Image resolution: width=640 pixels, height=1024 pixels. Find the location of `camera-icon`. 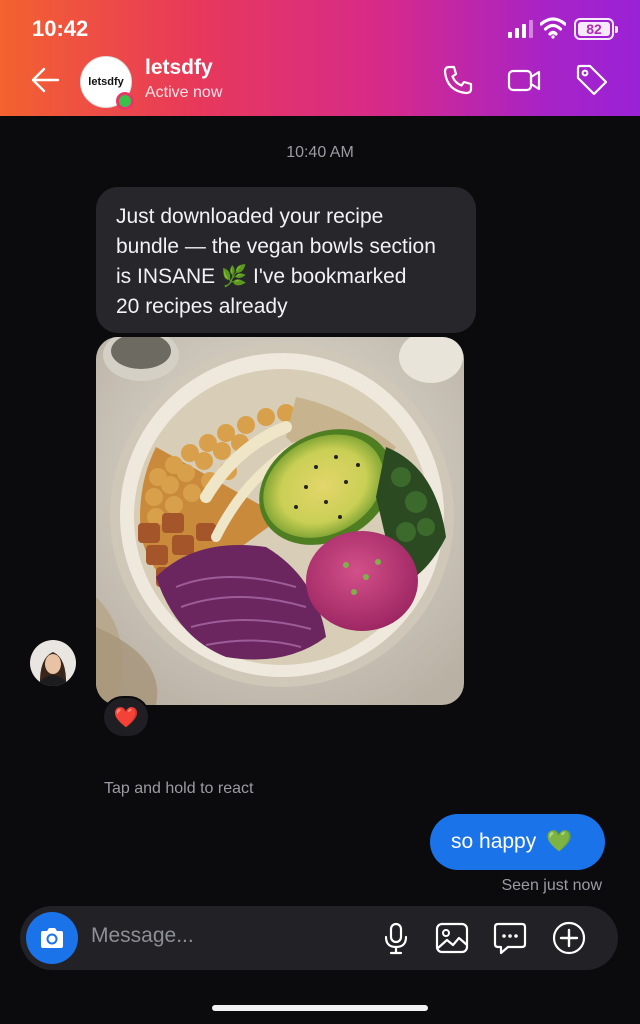

camera-icon is located at coordinates (52, 938).